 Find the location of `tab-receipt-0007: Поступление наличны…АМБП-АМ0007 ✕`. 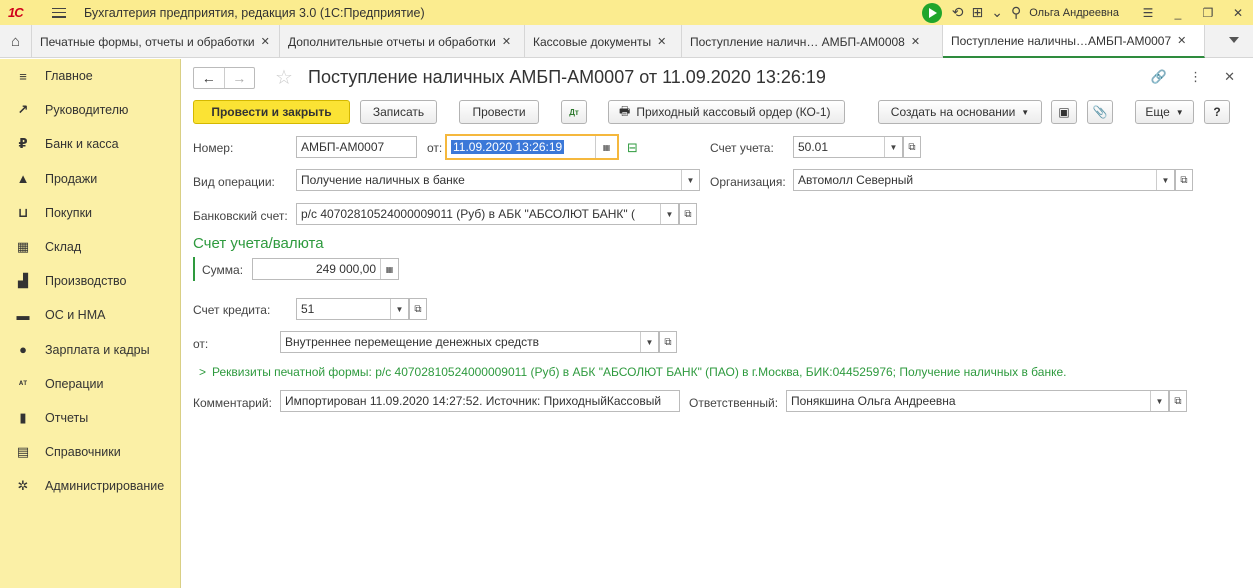

tab-receipt-0007: Поступление наличны…АМБП-АМ0007 ✕ is located at coordinates (1074, 41).